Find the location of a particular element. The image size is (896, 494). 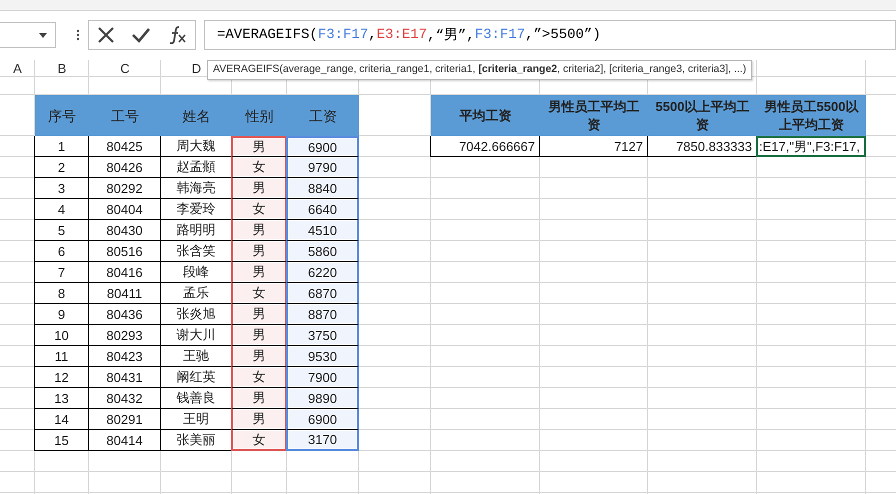

table-cell: 5 is located at coordinates (61, 230).